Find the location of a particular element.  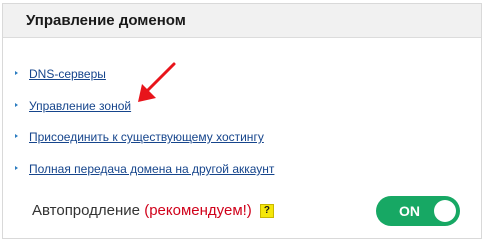

link-dns-servers: DNS-серверы is located at coordinates (60, 74).